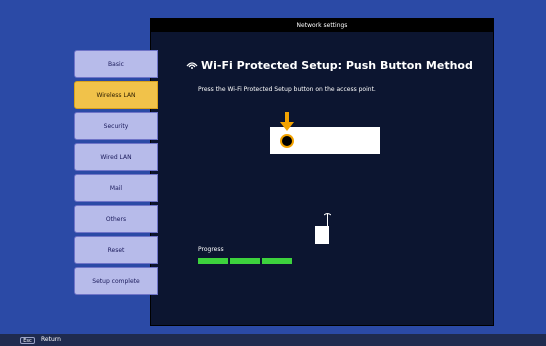 This screenshot has width=546, height=346. I want to click on small-access-point, so click(322, 235).